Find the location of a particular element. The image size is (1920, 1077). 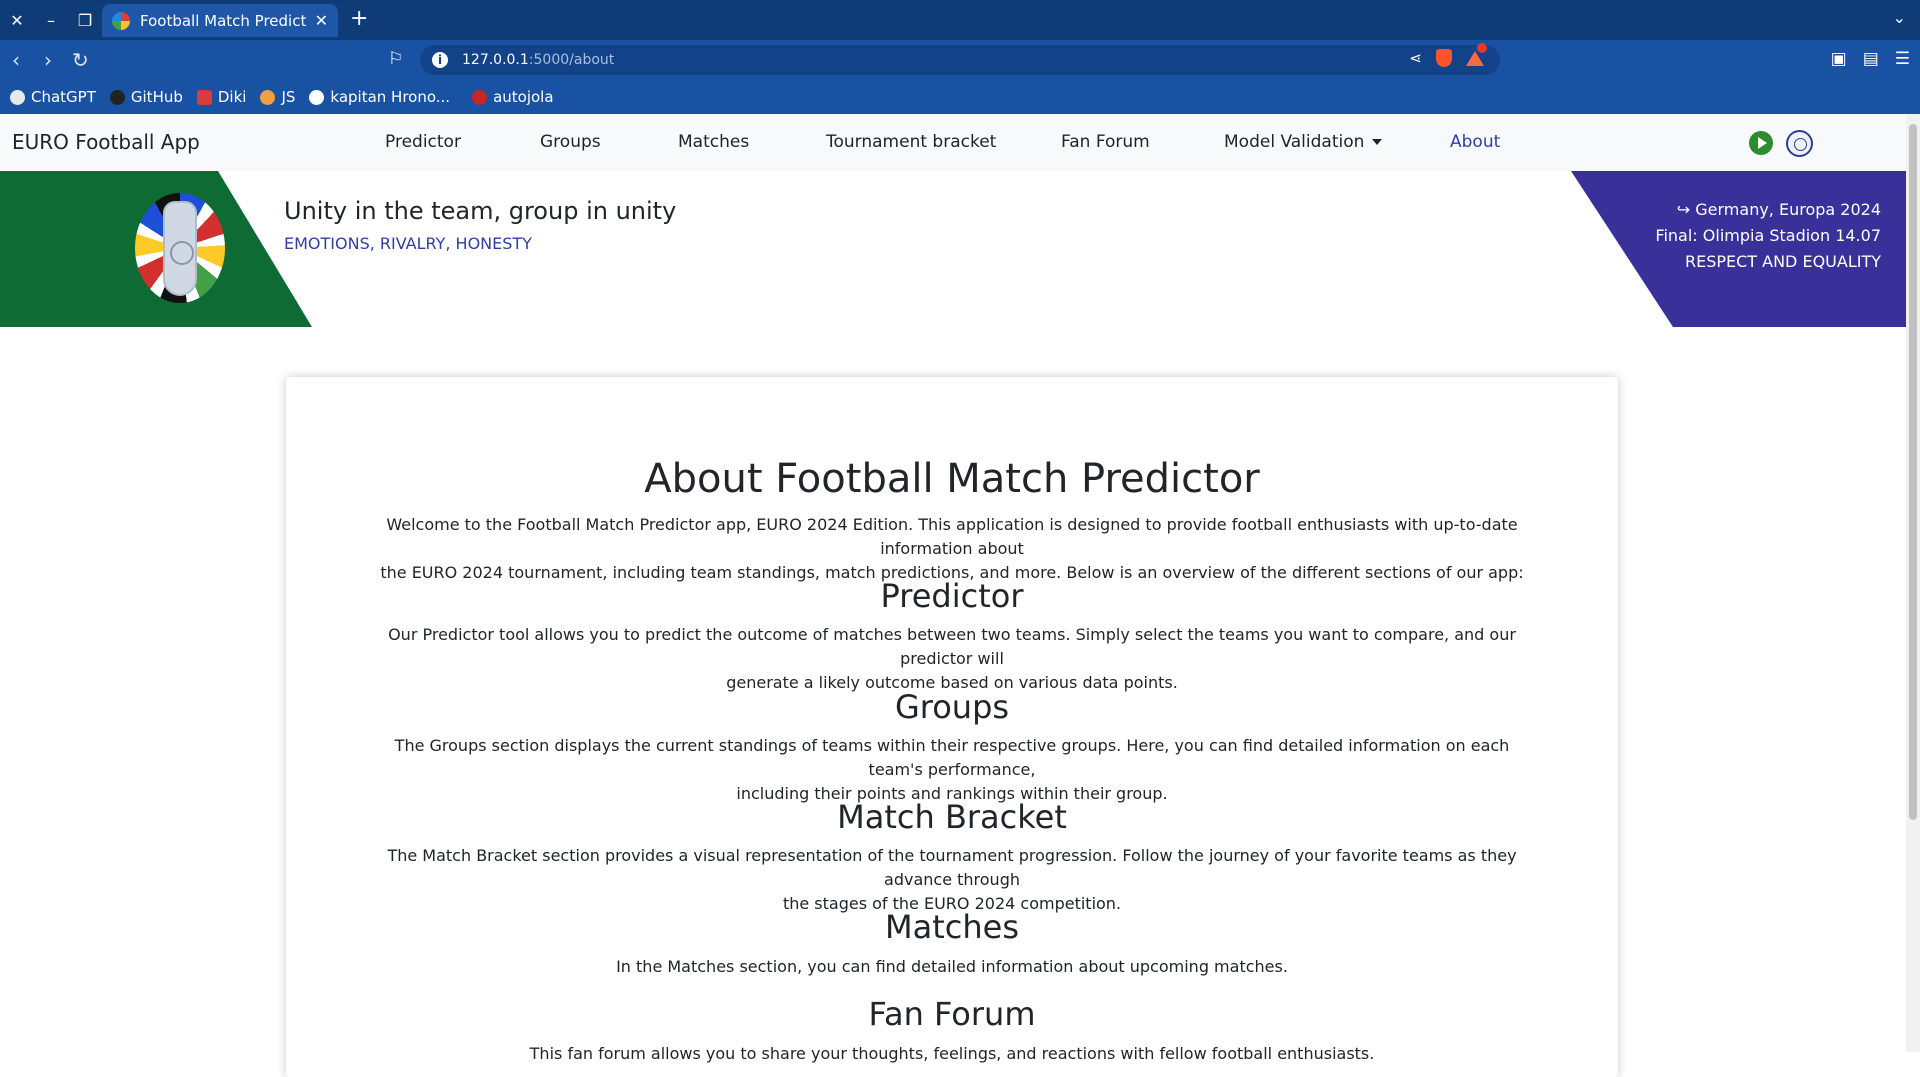

tab-close-icon: ✕ is located at coordinates (321, 20).